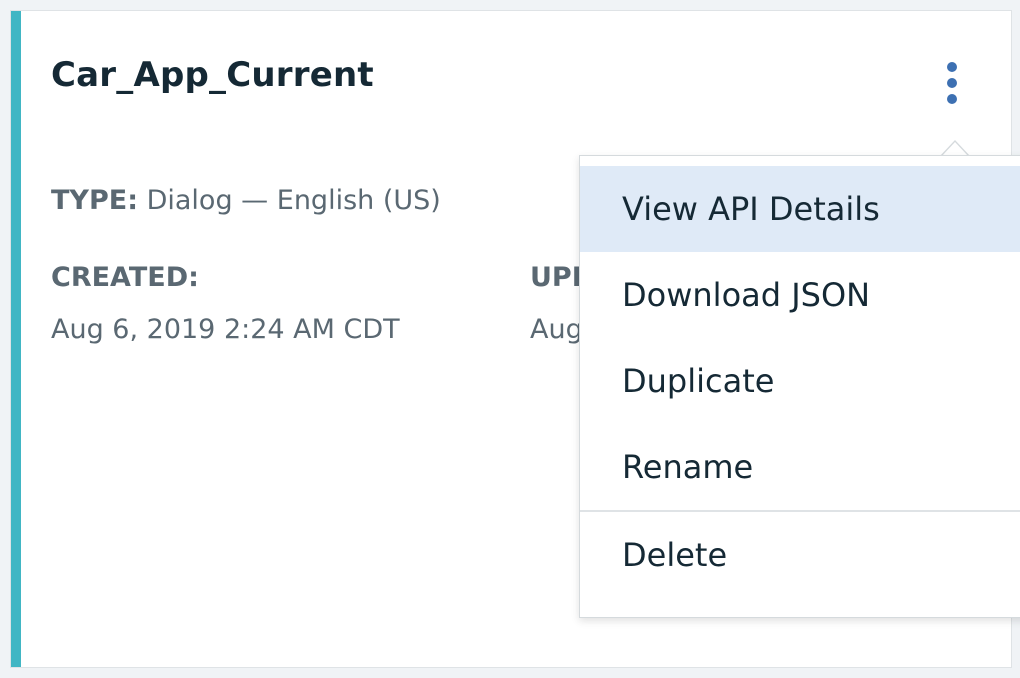  I want to click on created-value: Aug 6, 2019 2:24 AM CDT, so click(225, 329).